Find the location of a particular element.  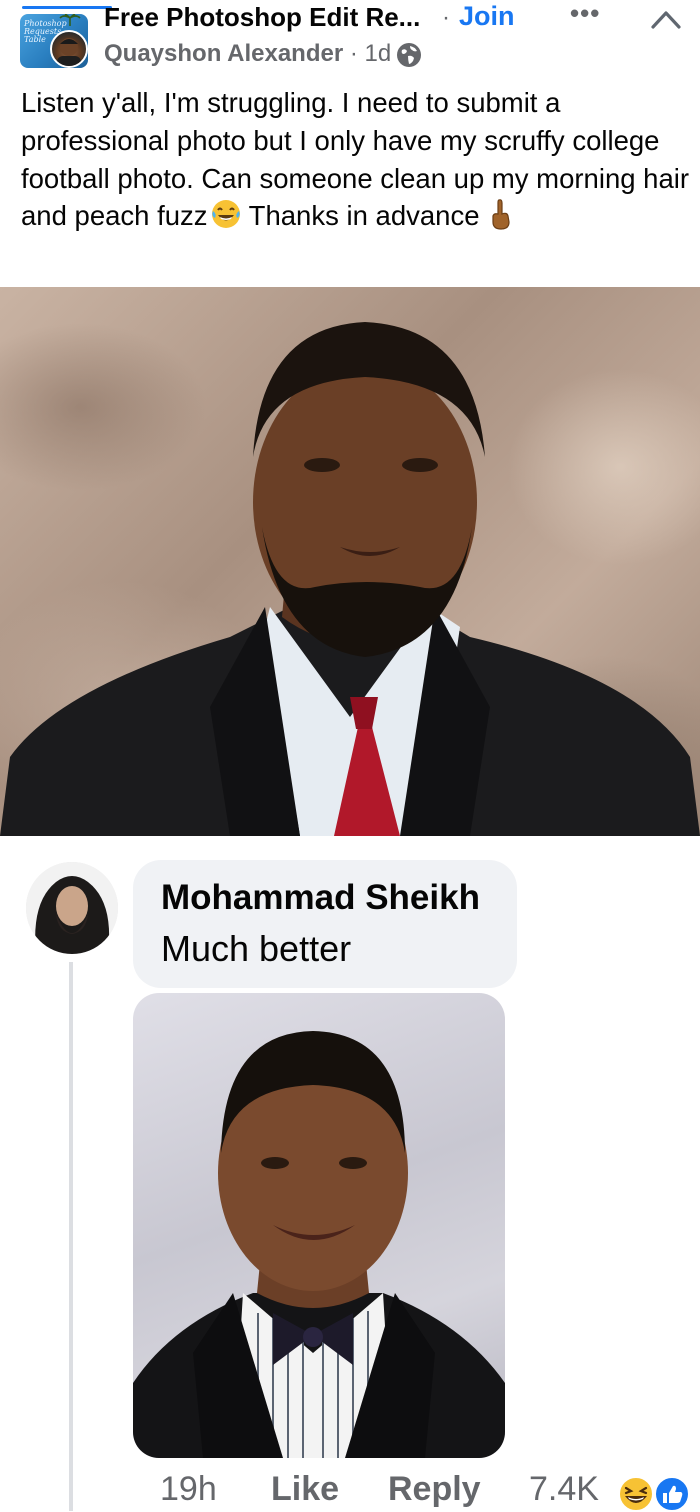

reaction-icons is located at coordinates (656, 1494).